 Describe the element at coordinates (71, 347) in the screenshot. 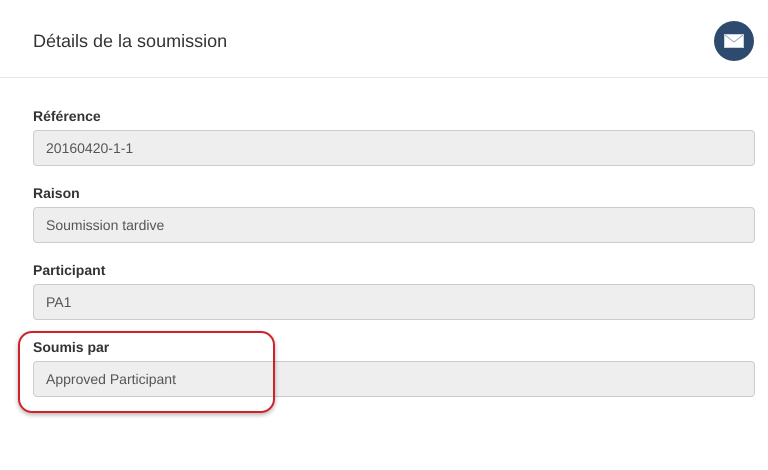

I see `field-label: Soumis par` at that location.